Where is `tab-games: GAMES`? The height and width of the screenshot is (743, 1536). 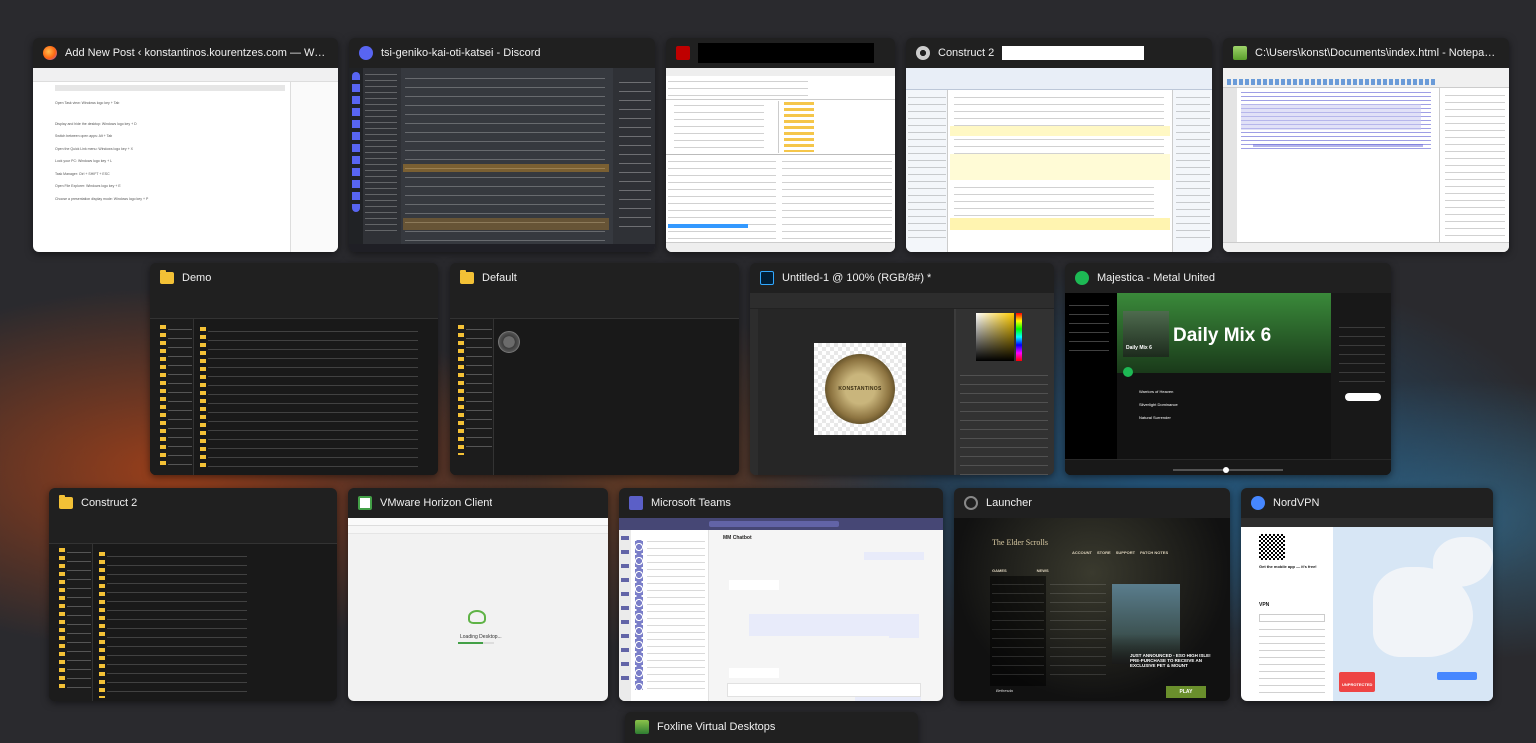
tab-games: GAMES is located at coordinates (999, 570).